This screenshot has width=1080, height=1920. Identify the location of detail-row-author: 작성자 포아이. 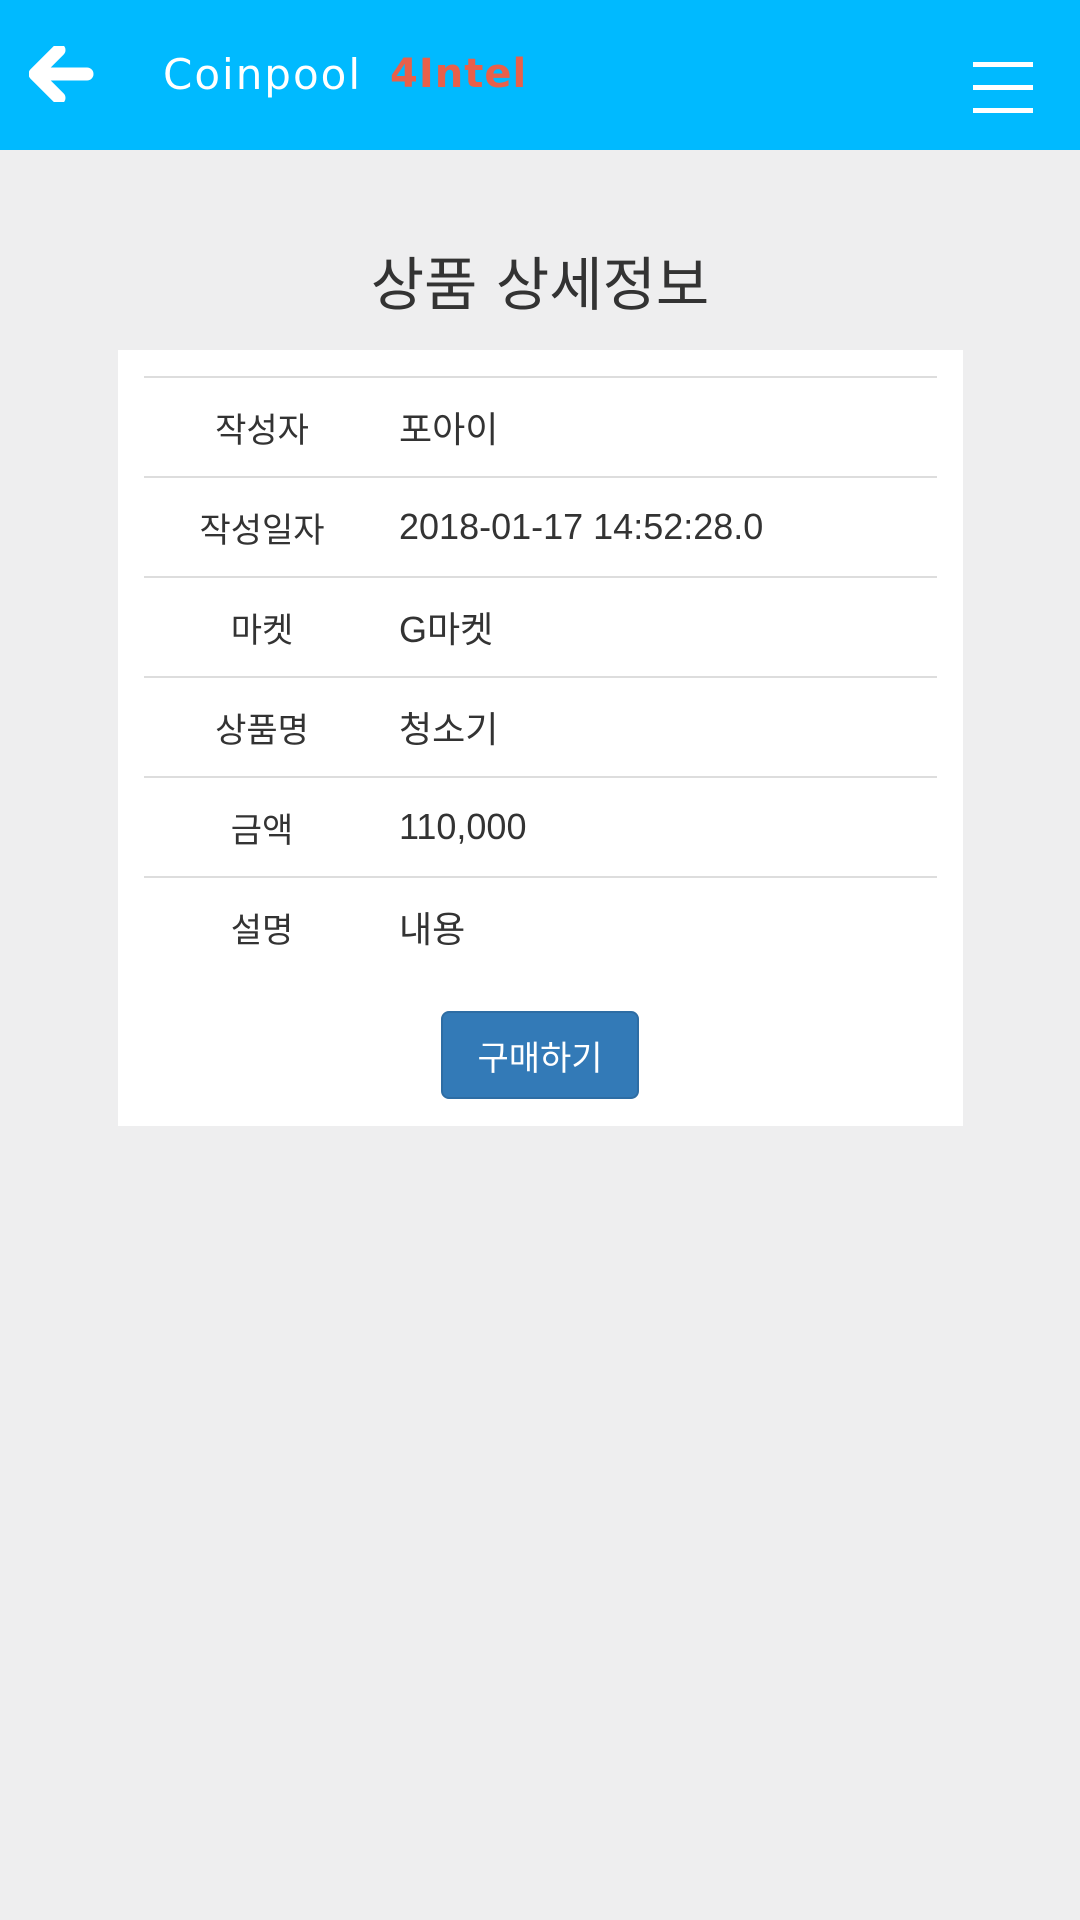
(540, 426).